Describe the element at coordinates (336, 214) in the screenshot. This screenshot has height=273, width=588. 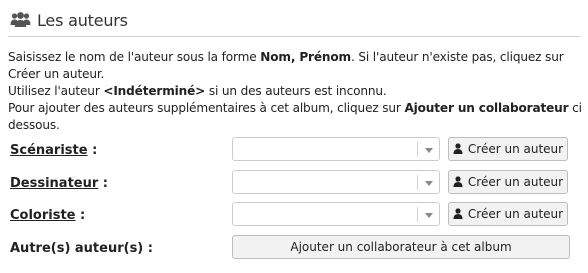
I see `coloriste-select` at that location.